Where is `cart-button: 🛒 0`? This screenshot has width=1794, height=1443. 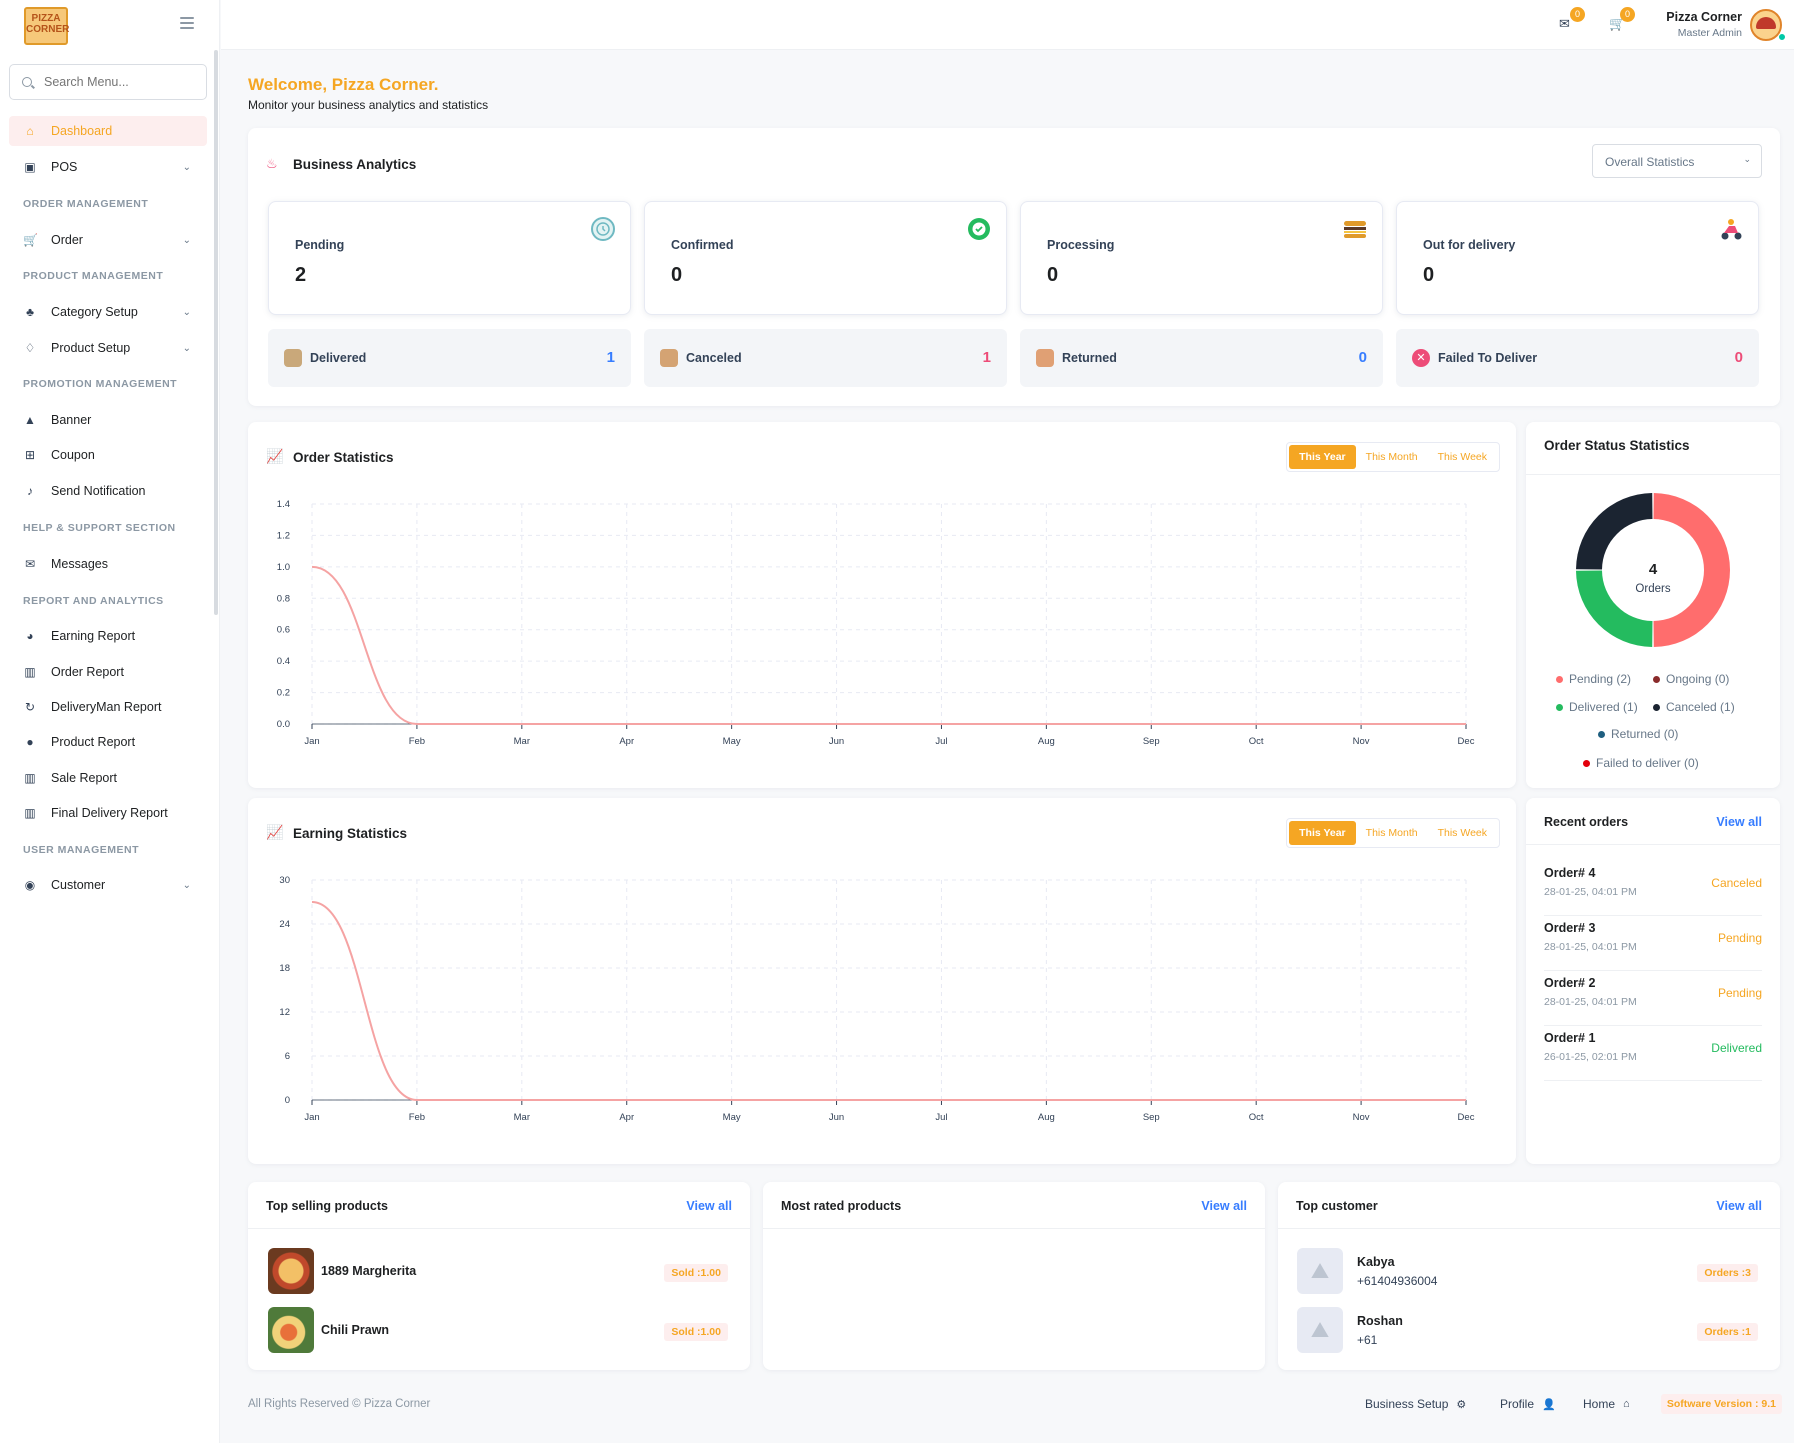
cart-button: 🛒 0 is located at coordinates (1622, 19).